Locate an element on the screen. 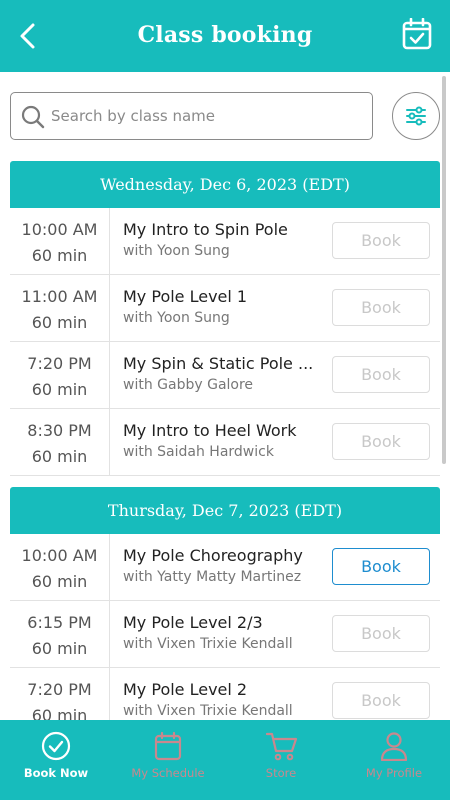 Image resolution: width=450 pixels, height=800 pixels. class-name: My Intro to Spin Pole is located at coordinates (205, 229).